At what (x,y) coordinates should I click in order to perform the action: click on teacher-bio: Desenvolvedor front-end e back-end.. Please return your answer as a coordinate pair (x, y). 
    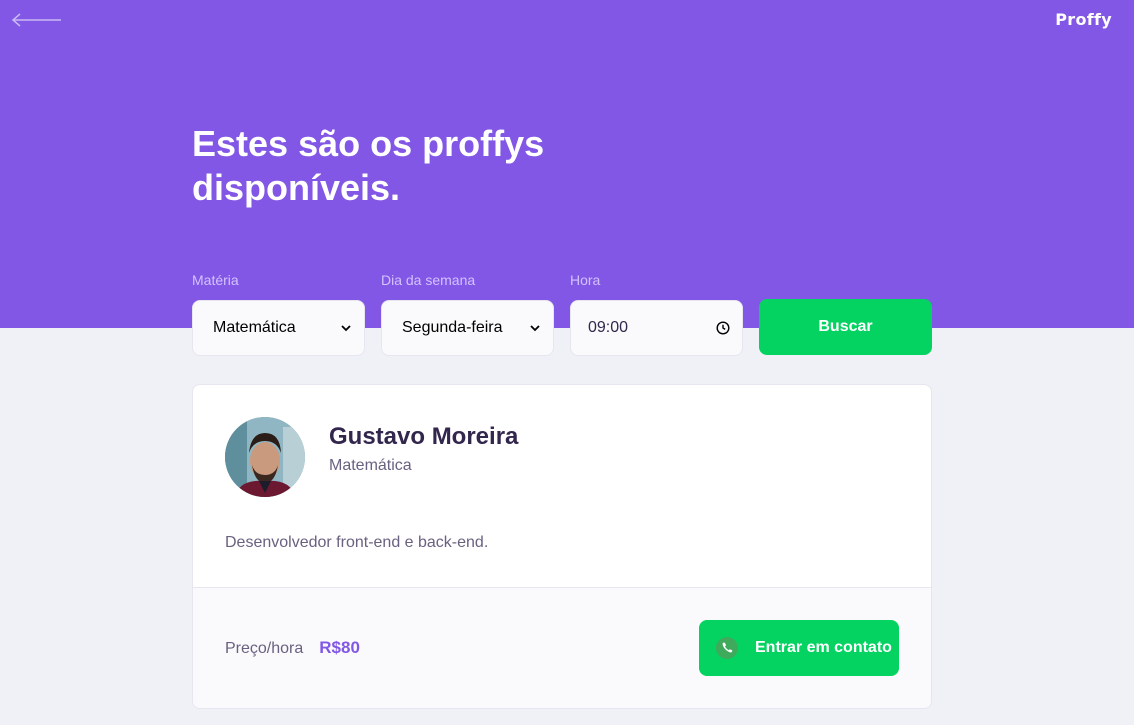
    Looking at the image, I should click on (357, 542).